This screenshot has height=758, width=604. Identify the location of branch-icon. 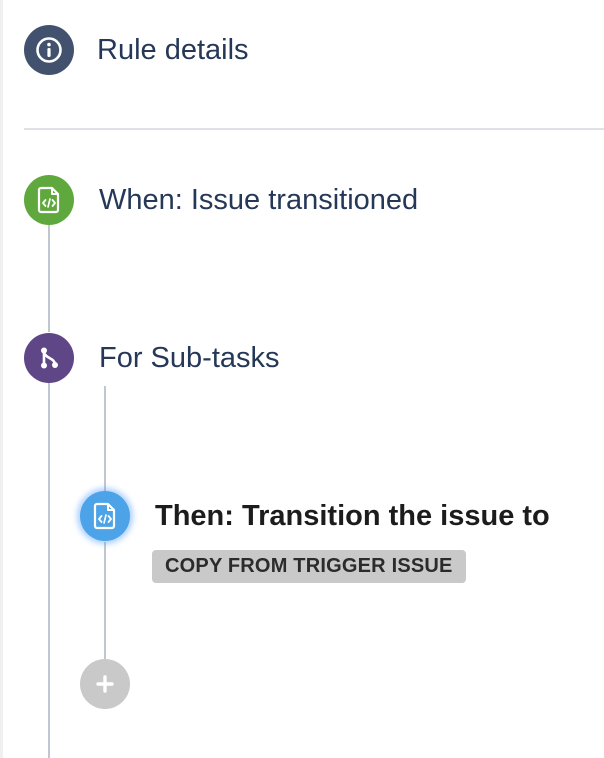
(49, 358).